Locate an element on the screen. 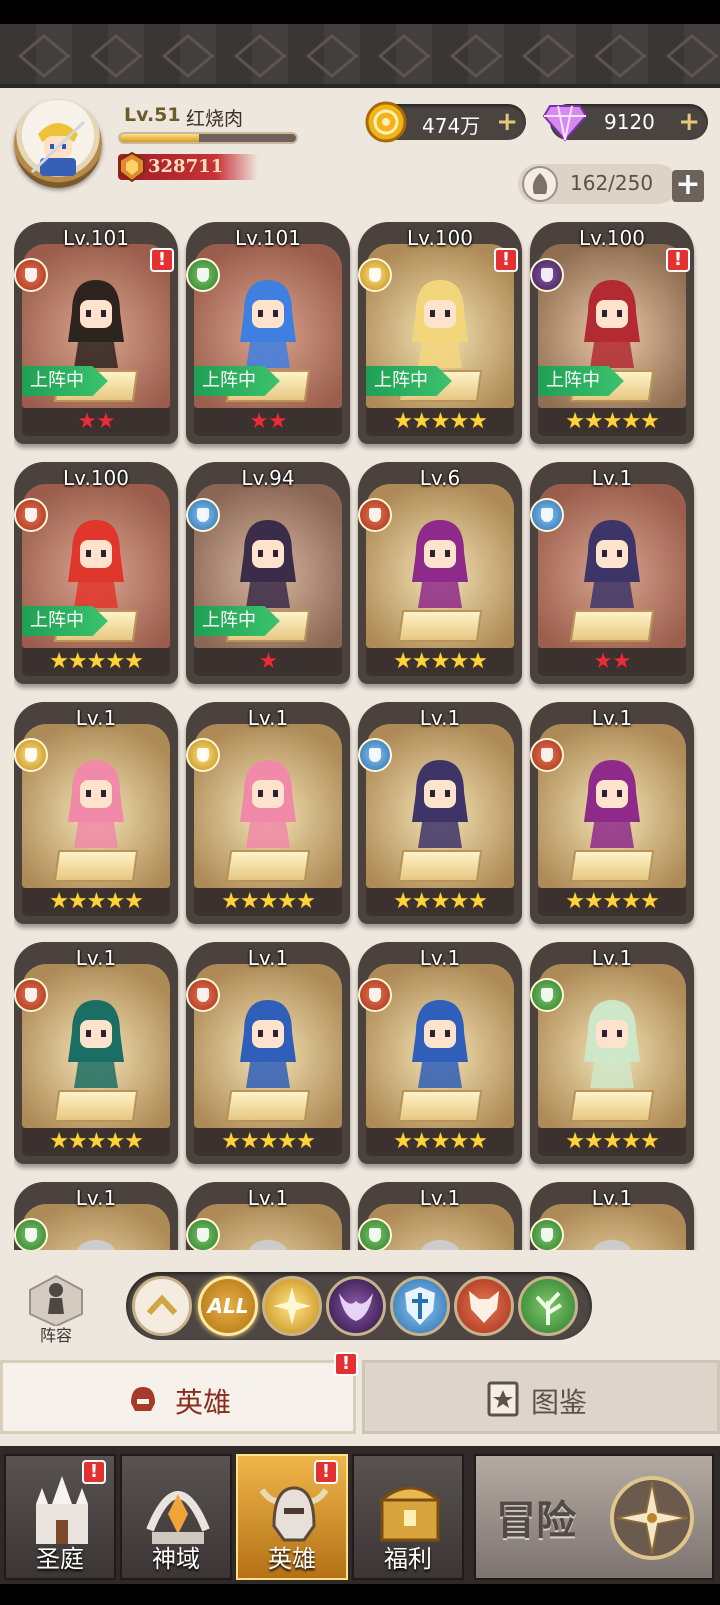 Image resolution: width=720 pixels, height=1605 pixels. shield-cross-icon is located at coordinates (420, 1306).